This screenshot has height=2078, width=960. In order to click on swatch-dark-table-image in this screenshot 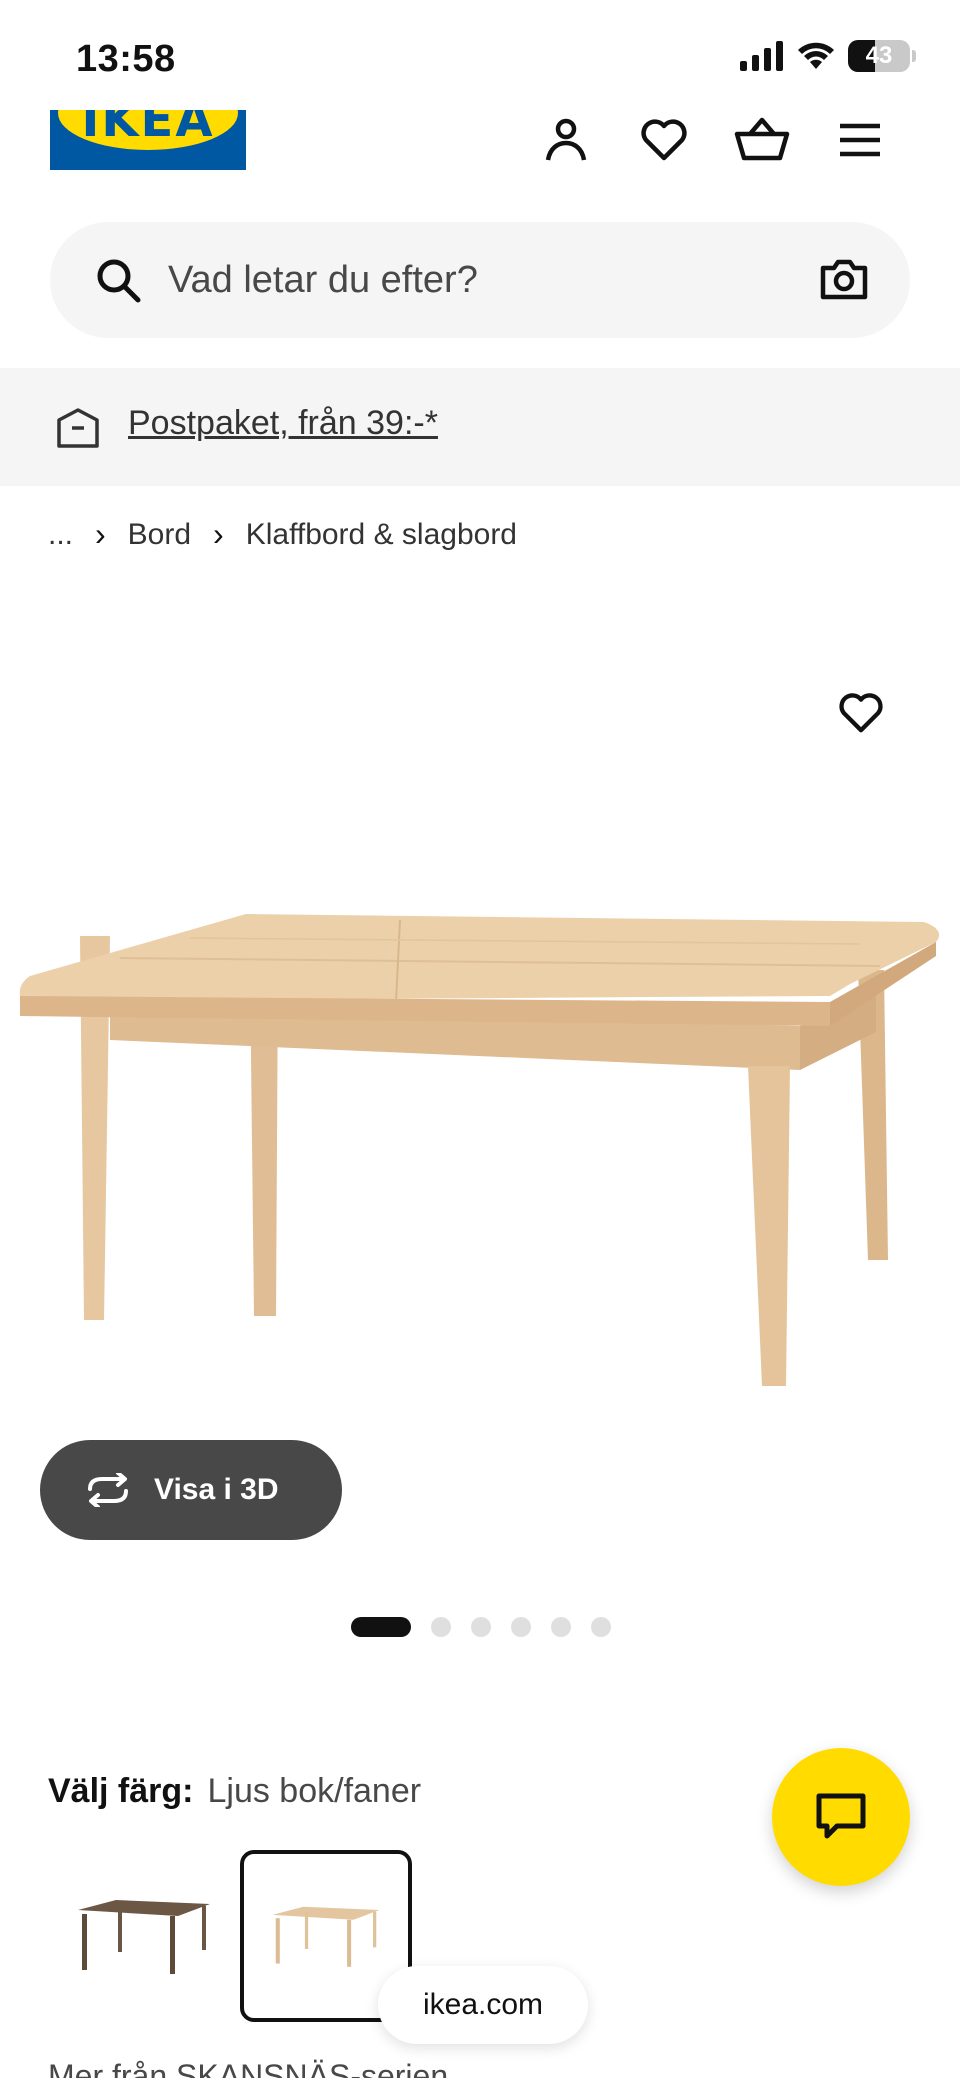, I will do `click(144, 1937)`.